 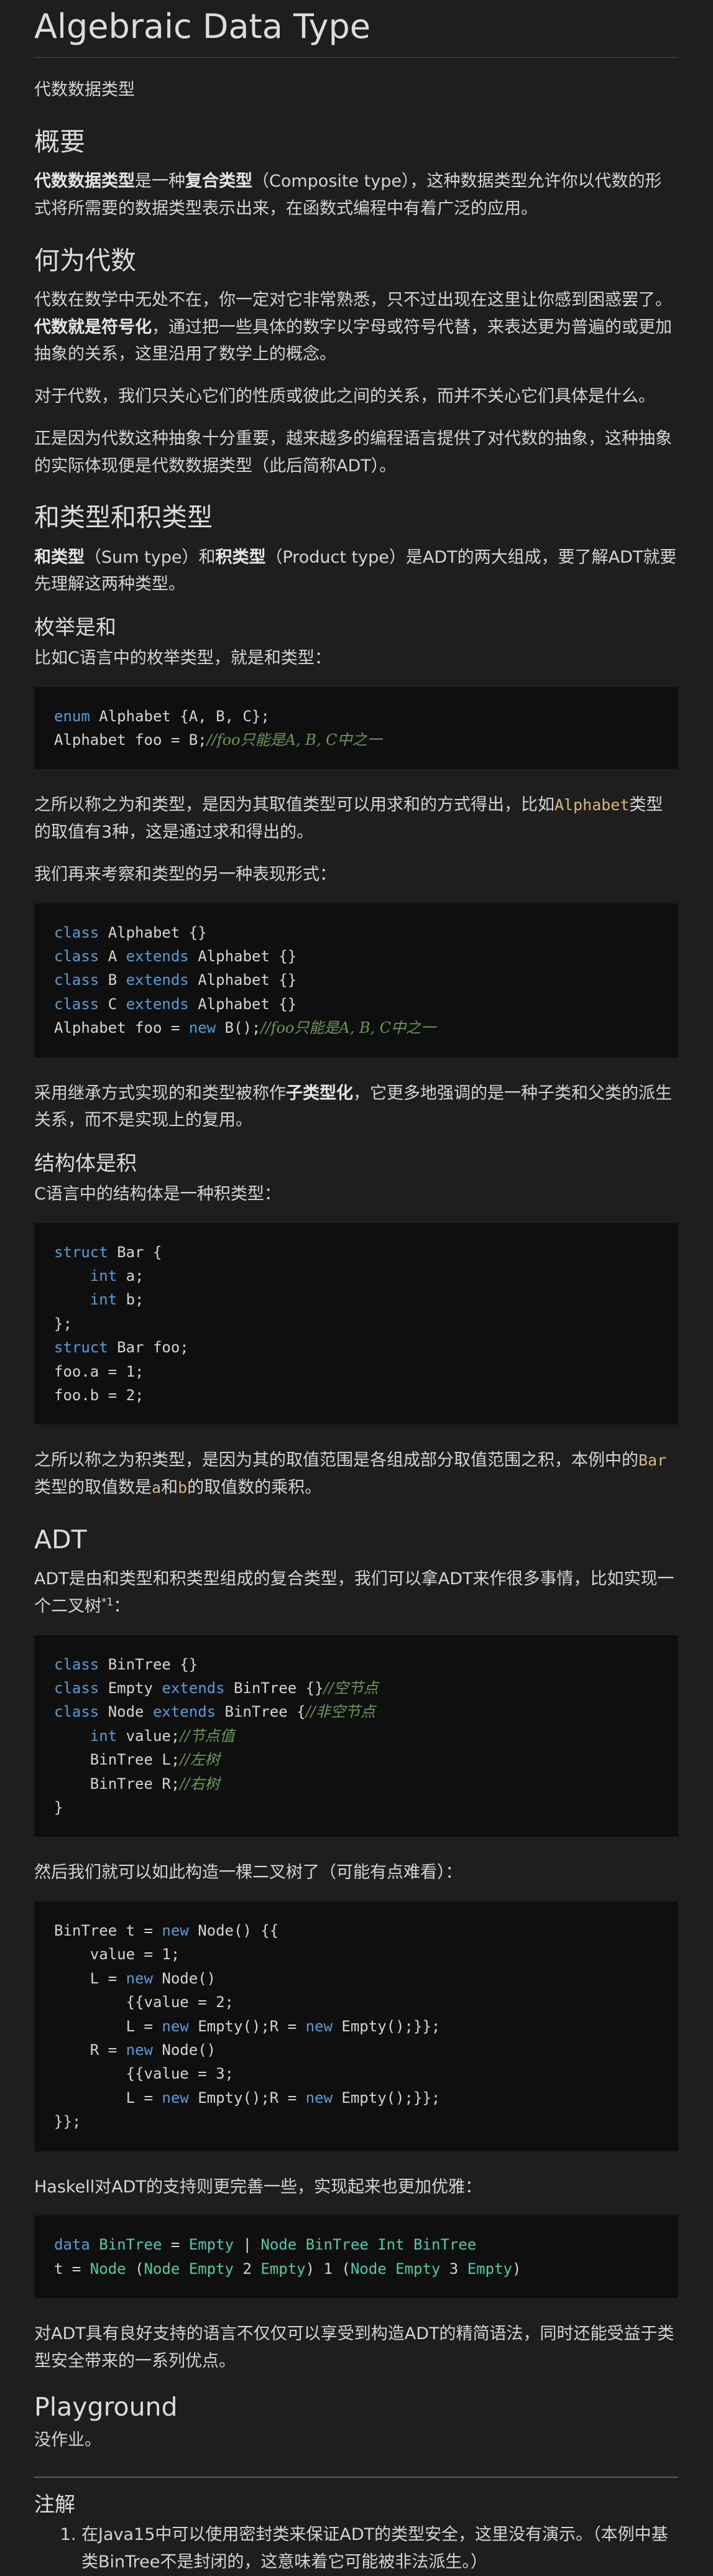 What do you see at coordinates (247, 2026) in the screenshot?
I see `code-text: Empty();R =` at bounding box center [247, 2026].